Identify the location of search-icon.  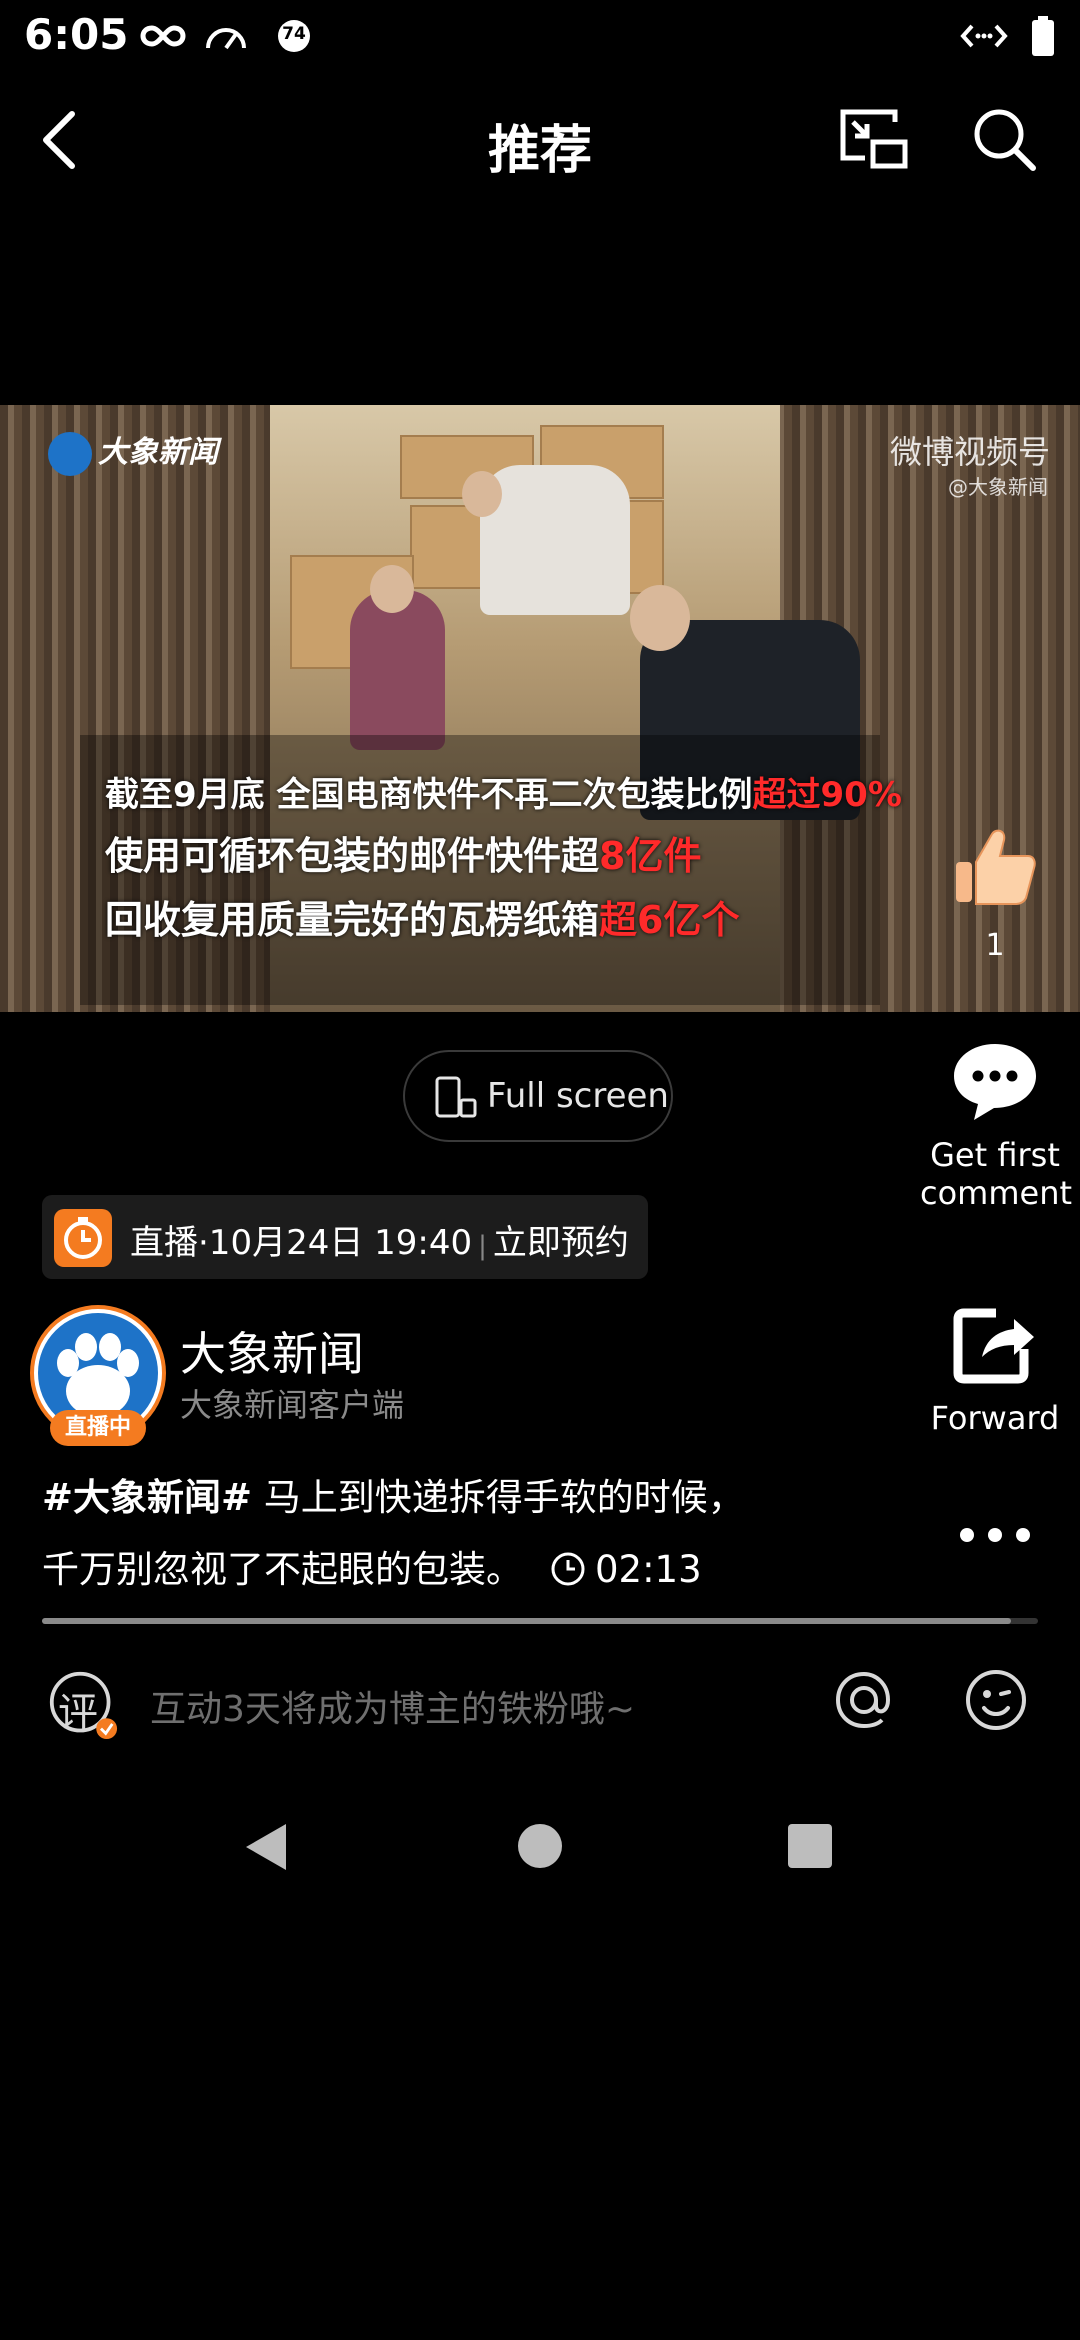
(1005, 140).